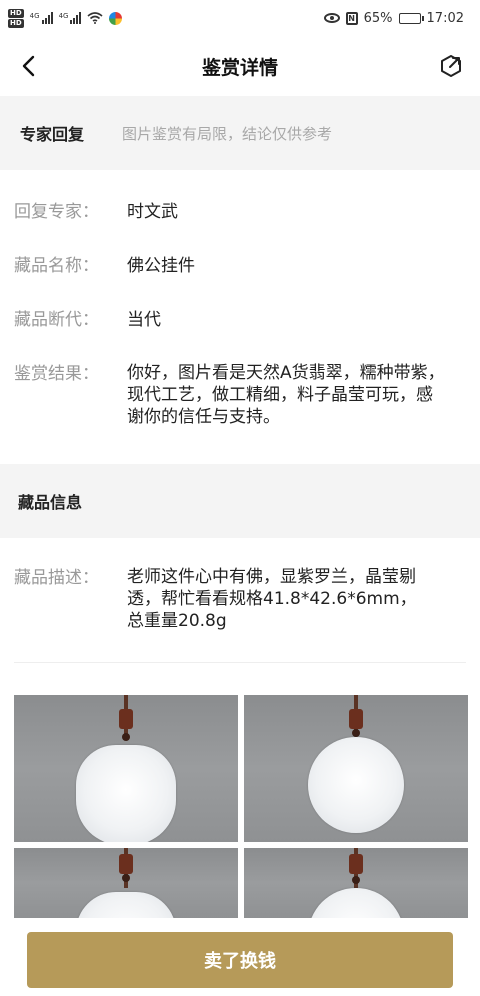 The width and height of the screenshot is (480, 996). I want to click on wifi-icon, so click(95, 18).